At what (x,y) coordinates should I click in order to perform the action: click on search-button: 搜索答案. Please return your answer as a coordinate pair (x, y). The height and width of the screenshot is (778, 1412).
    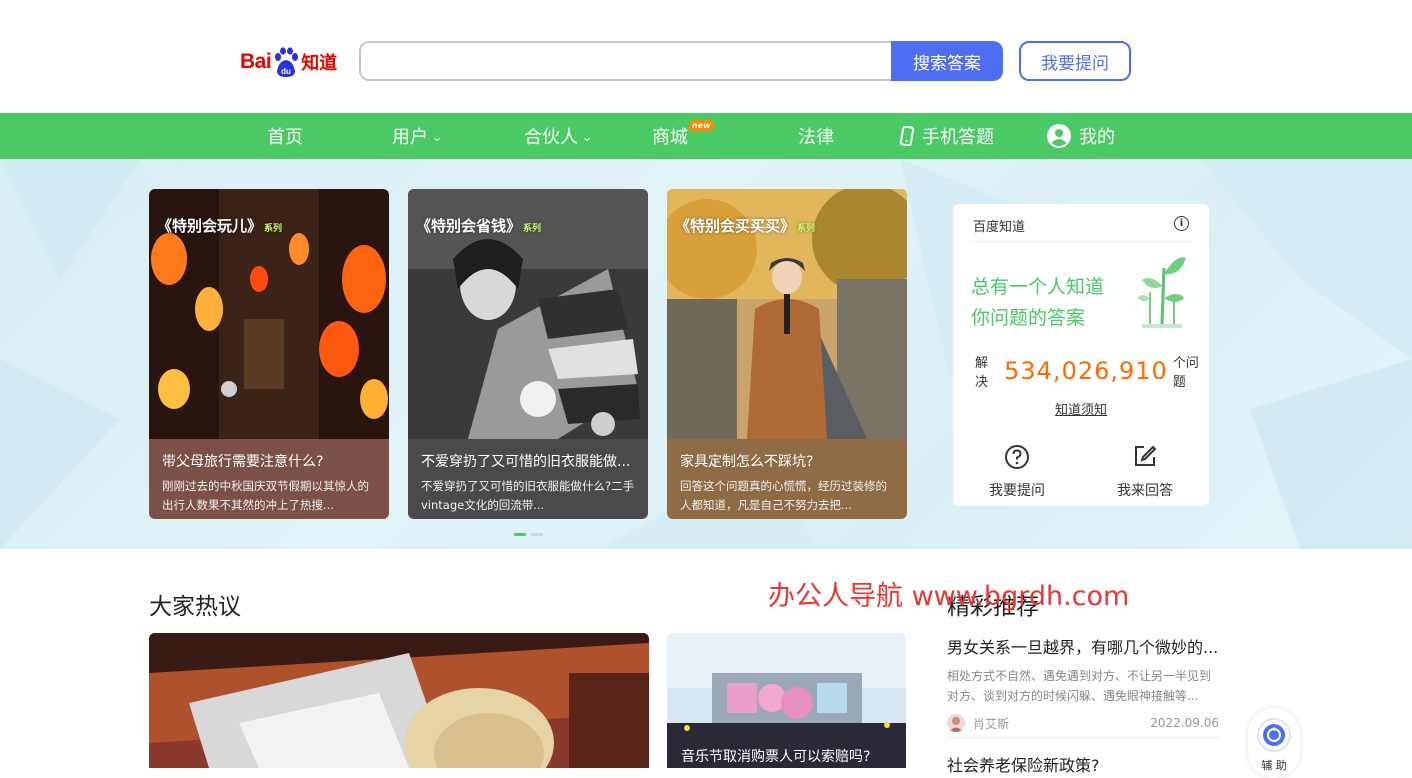
    Looking at the image, I should click on (947, 61).